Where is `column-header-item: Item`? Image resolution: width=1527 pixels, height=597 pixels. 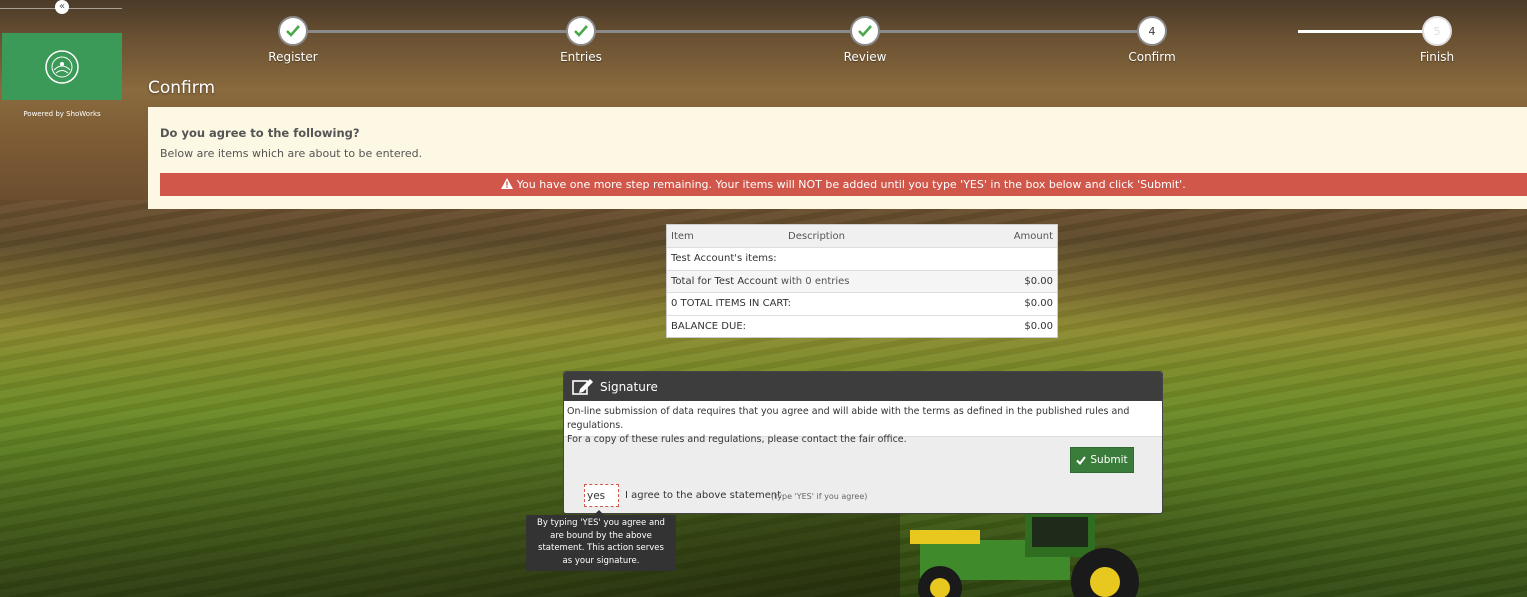
column-header-item: Item is located at coordinates (682, 236).